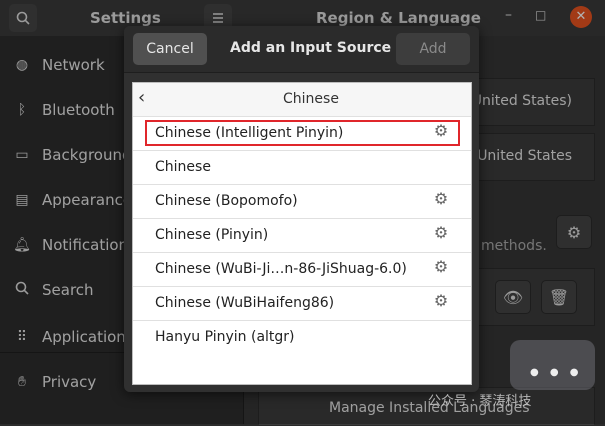 The width and height of the screenshot is (605, 426). I want to click on source-label: Chinese (Pinyin), so click(212, 235).